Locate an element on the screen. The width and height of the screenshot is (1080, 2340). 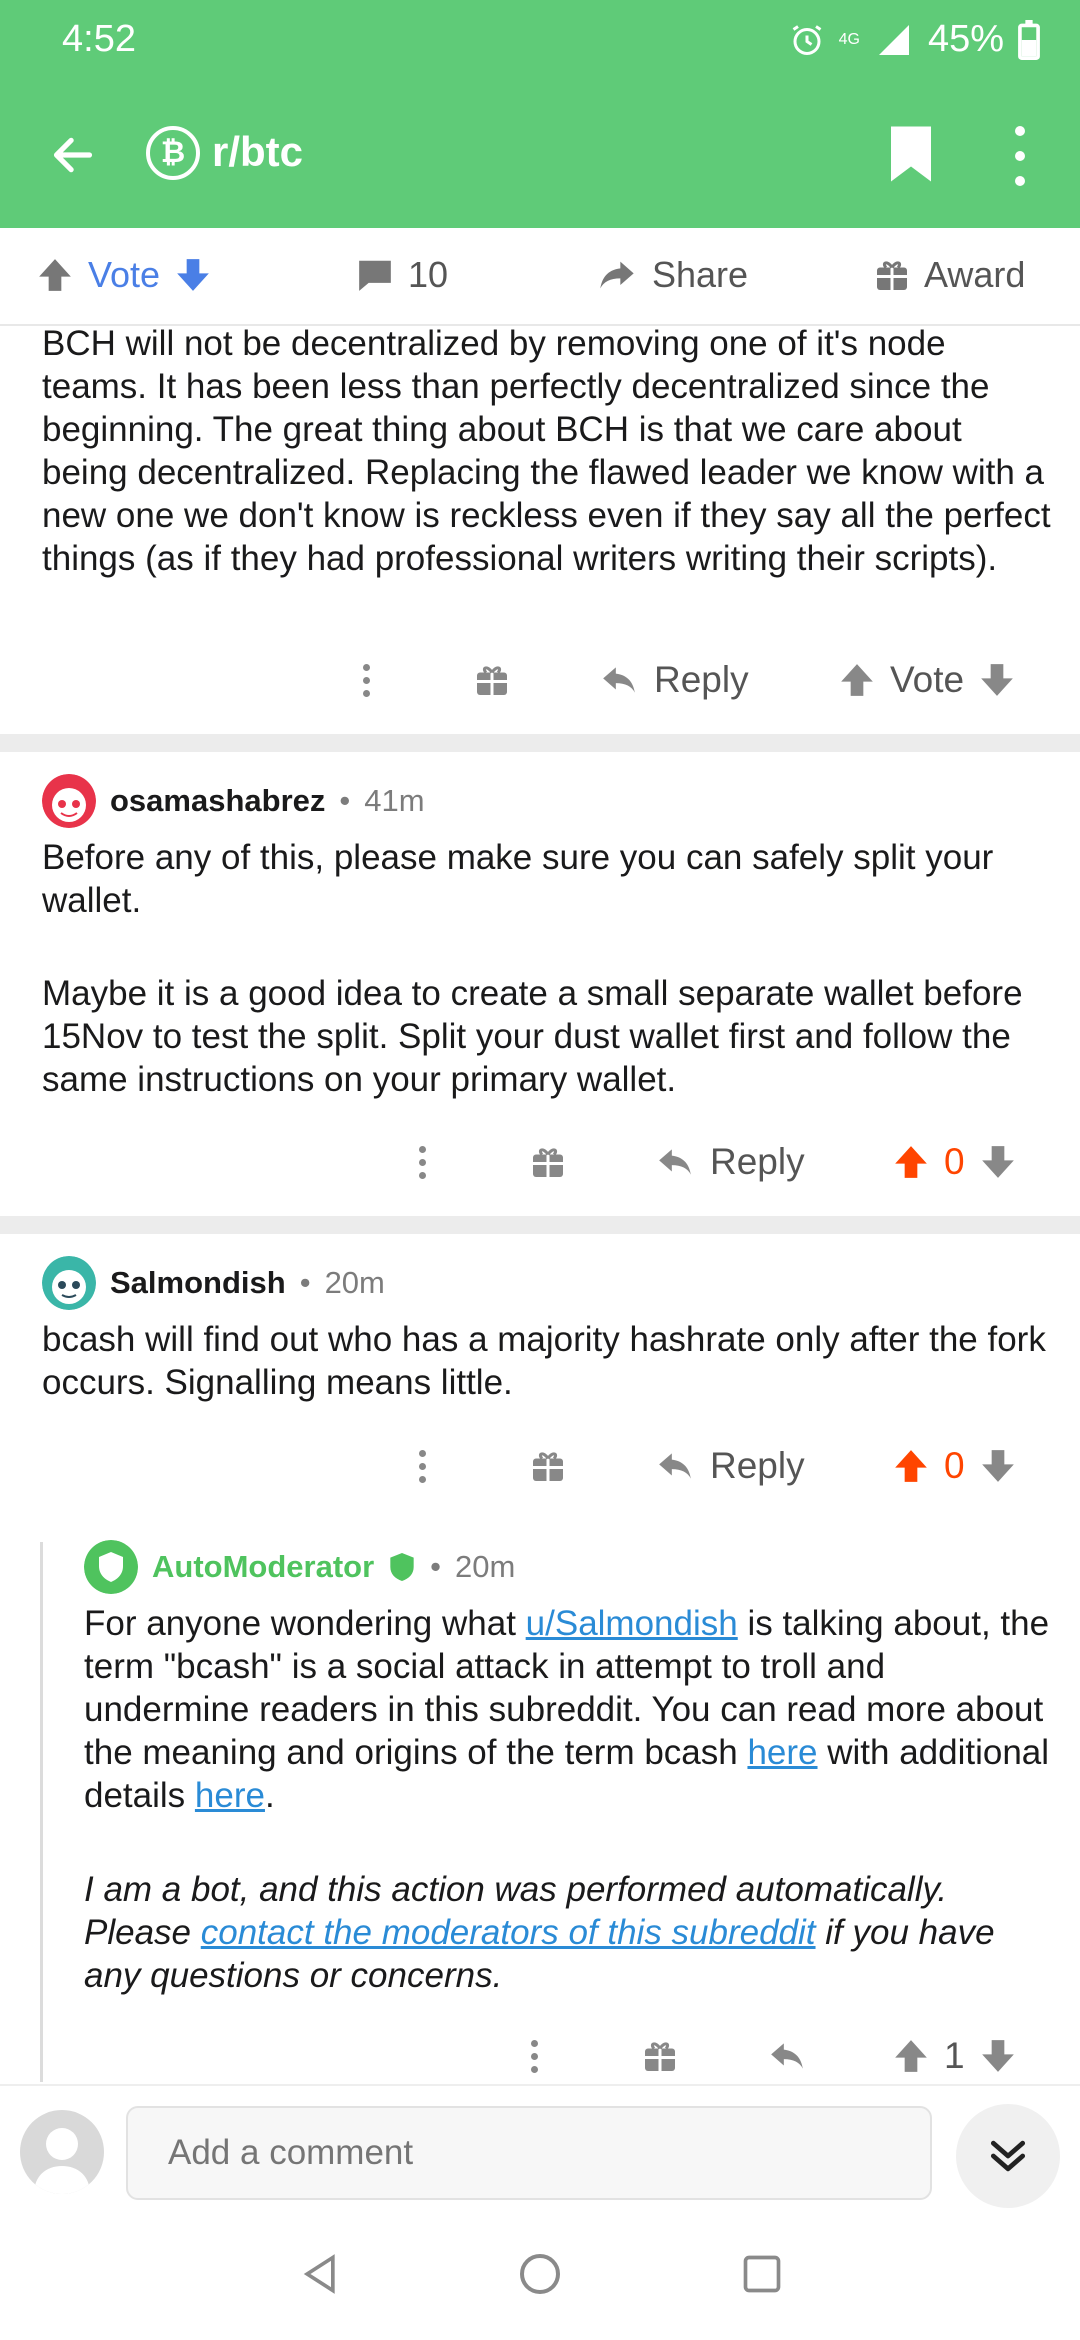
contact-moderators-link: contact the moderators of this subreddit is located at coordinates (508, 1932).